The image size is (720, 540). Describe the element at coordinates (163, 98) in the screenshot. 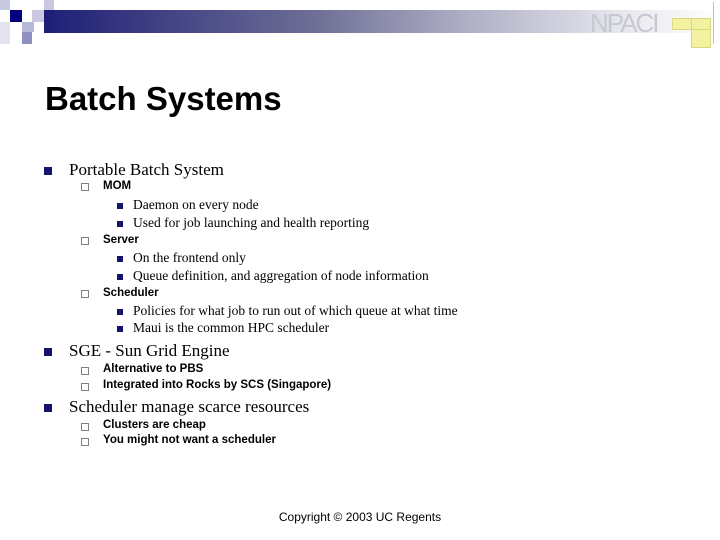

I see `slide-title: Batch Systems` at that location.